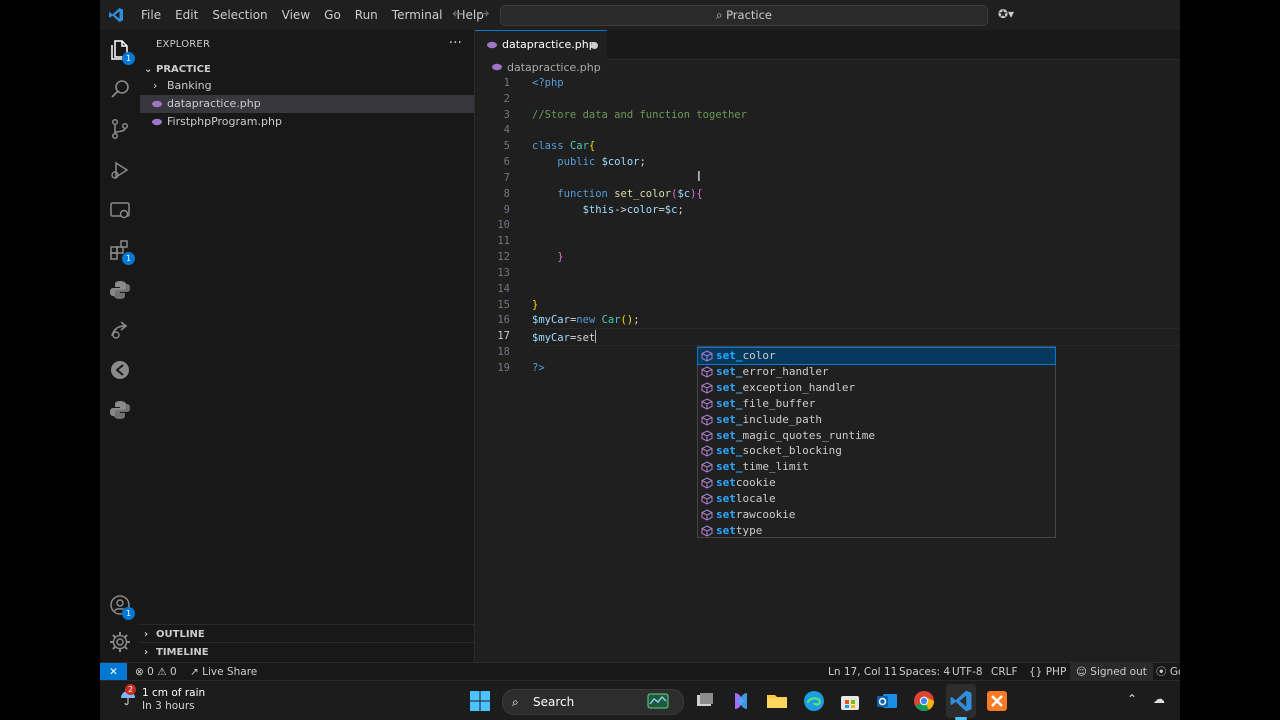 This screenshot has height=720, width=1280. I want to click on remote-explorer-icon, so click(120, 210).